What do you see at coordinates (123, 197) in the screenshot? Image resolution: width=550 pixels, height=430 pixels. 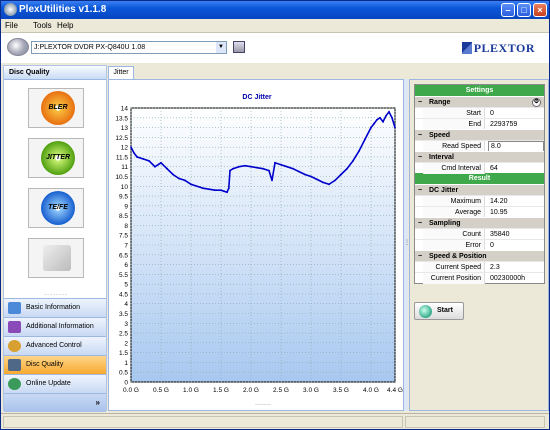 I see `y-tick-label: 9.5` at bounding box center [123, 197].